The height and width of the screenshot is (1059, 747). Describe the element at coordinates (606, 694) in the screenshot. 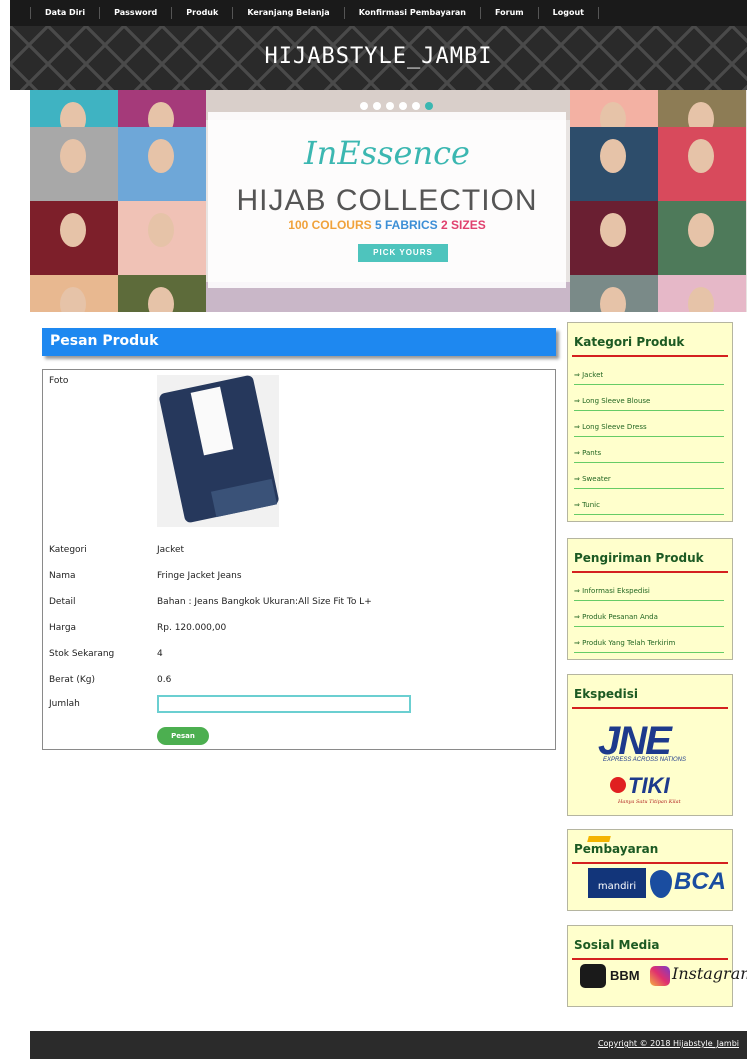

I see `ekspedisi-title: Ekspedisi` at that location.